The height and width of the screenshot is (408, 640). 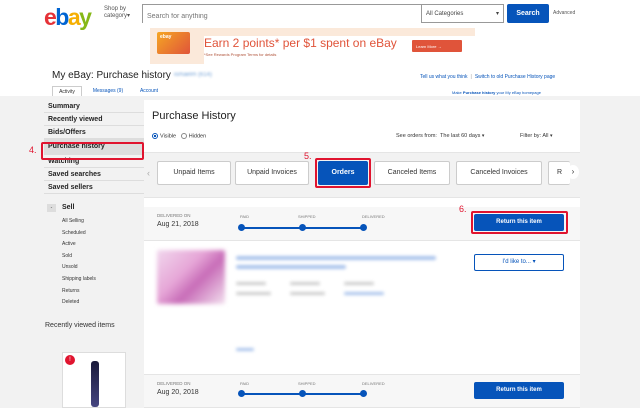 What do you see at coordinates (519, 222) in the screenshot?
I see `step6-highlight` at bounding box center [519, 222].